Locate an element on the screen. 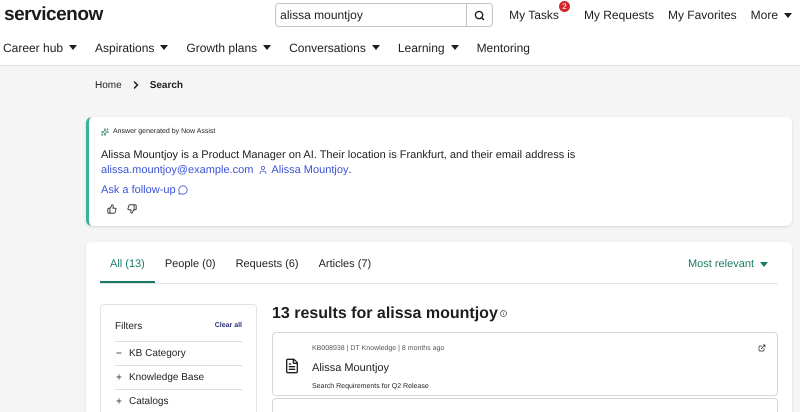 This screenshot has height=412, width=800. filters-title: Filters is located at coordinates (128, 327).